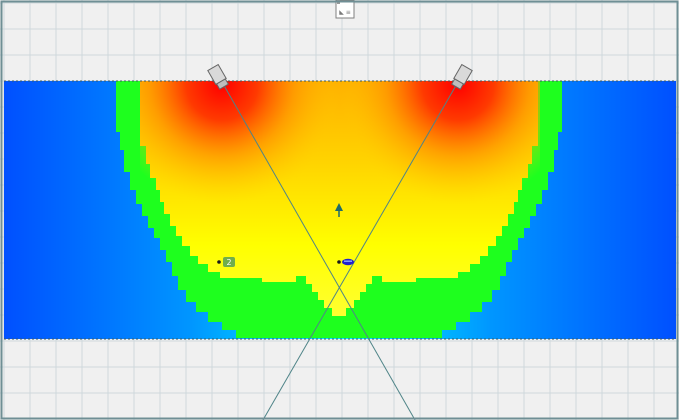 The height and width of the screenshot is (420, 679). I want to click on numbered-marker-label: 2, so click(228, 262).